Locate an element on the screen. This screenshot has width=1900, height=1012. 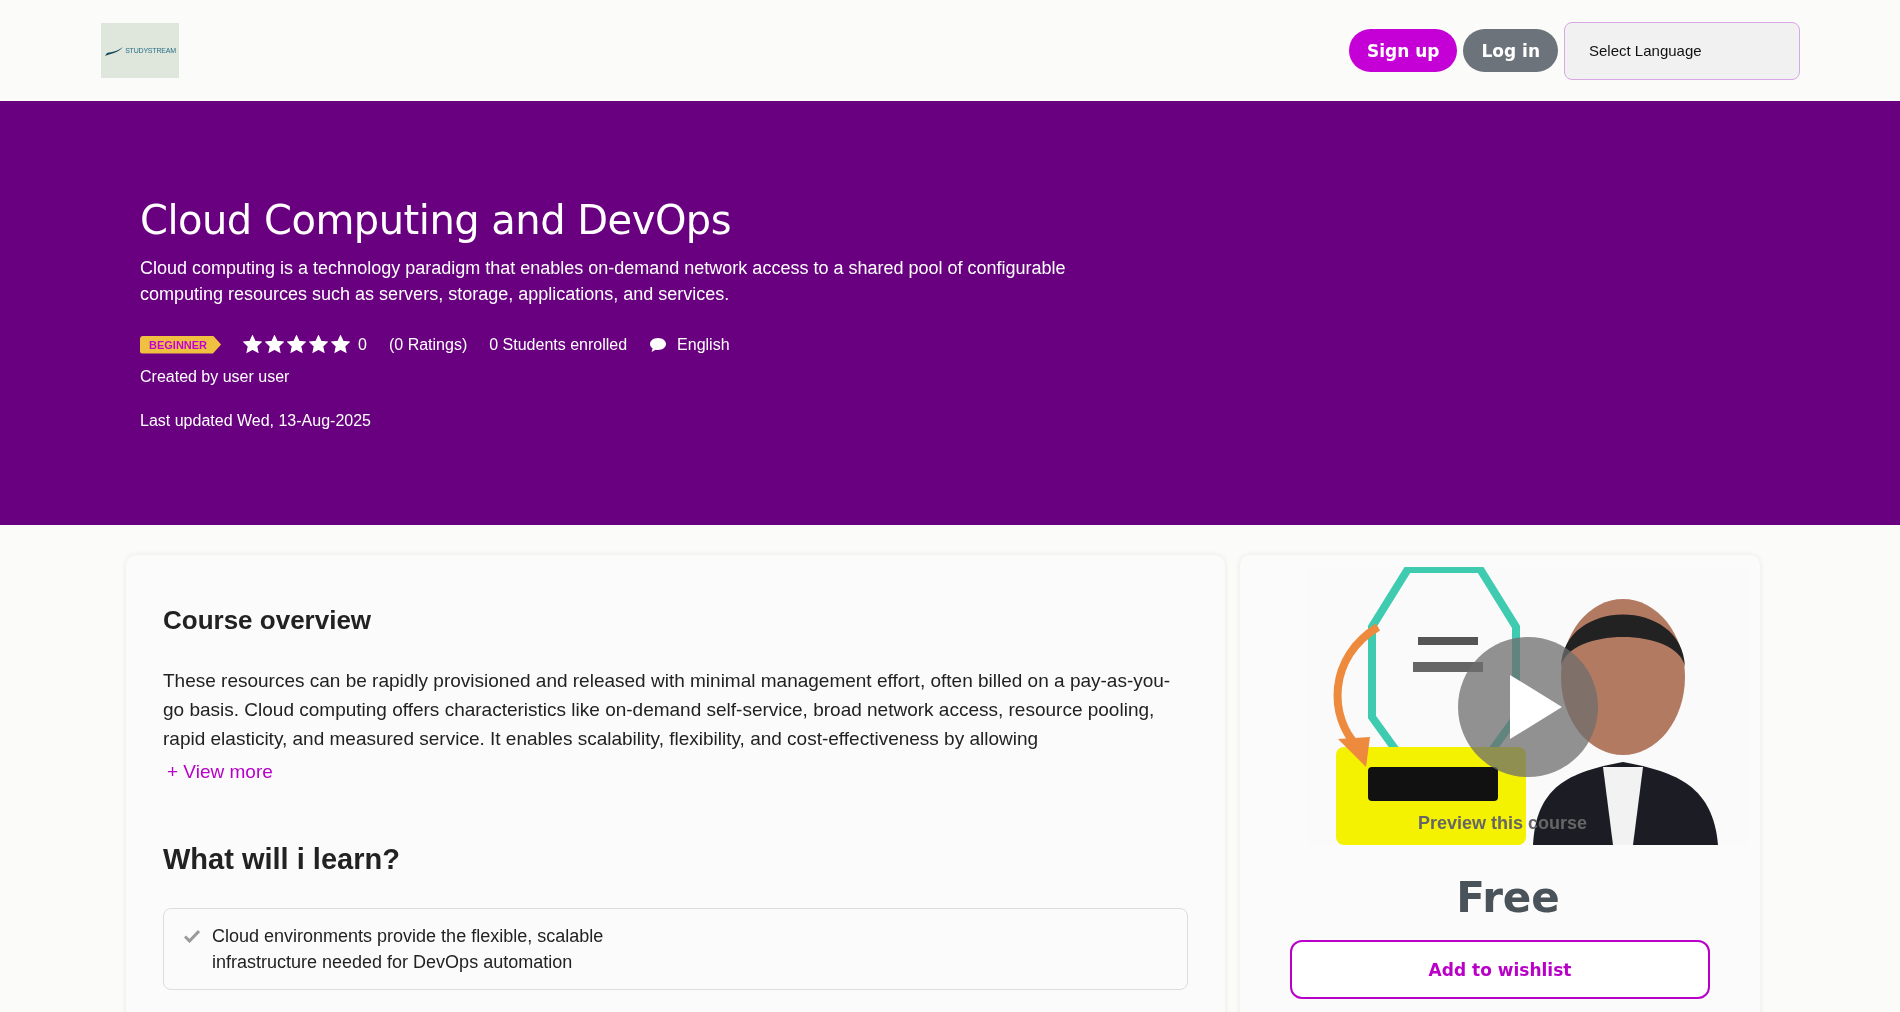
created-by: Created by user user is located at coordinates (215, 377).